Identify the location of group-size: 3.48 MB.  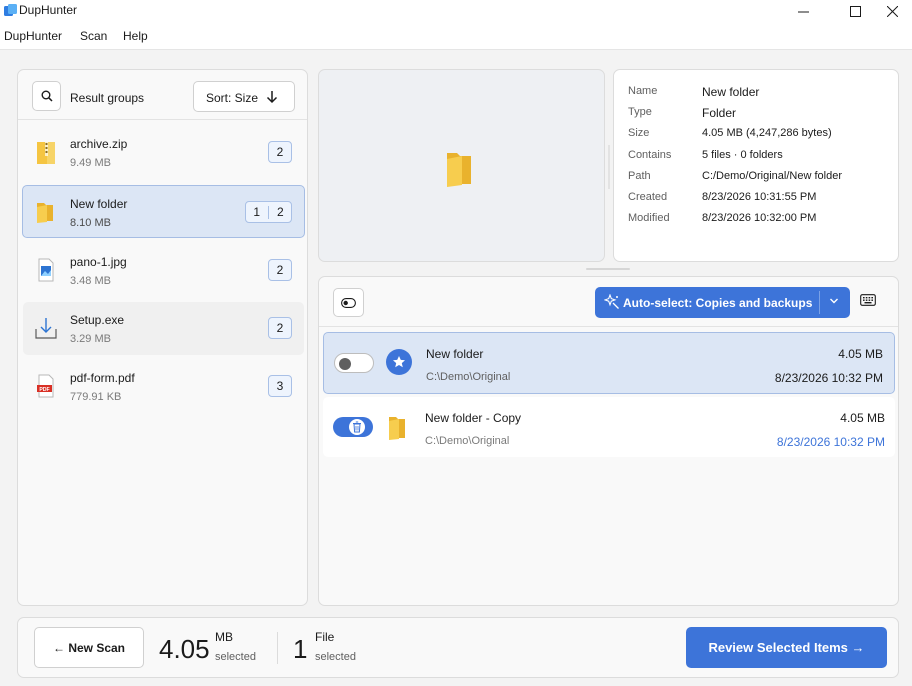
(90, 281).